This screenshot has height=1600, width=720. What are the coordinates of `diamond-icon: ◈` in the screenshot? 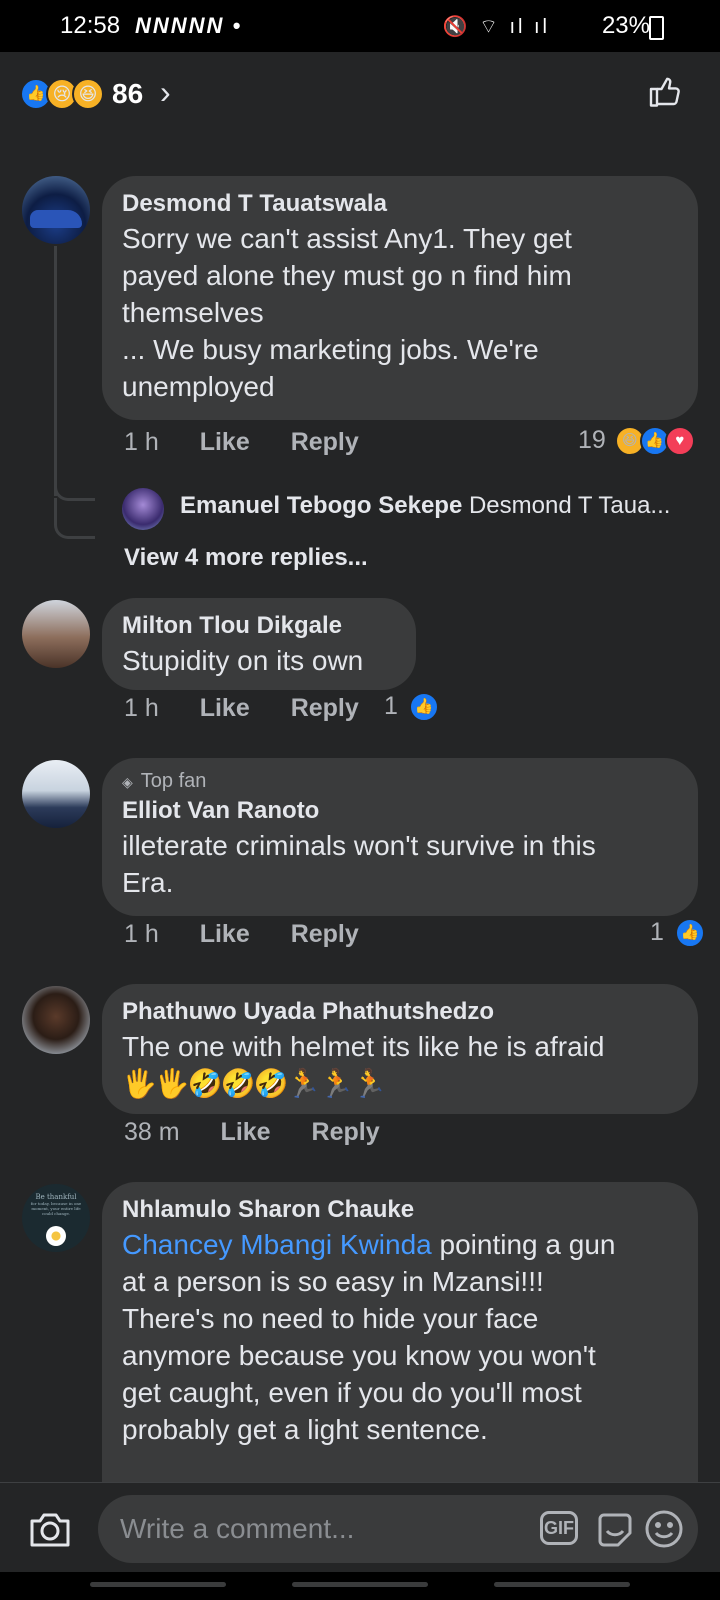 It's located at (127, 782).